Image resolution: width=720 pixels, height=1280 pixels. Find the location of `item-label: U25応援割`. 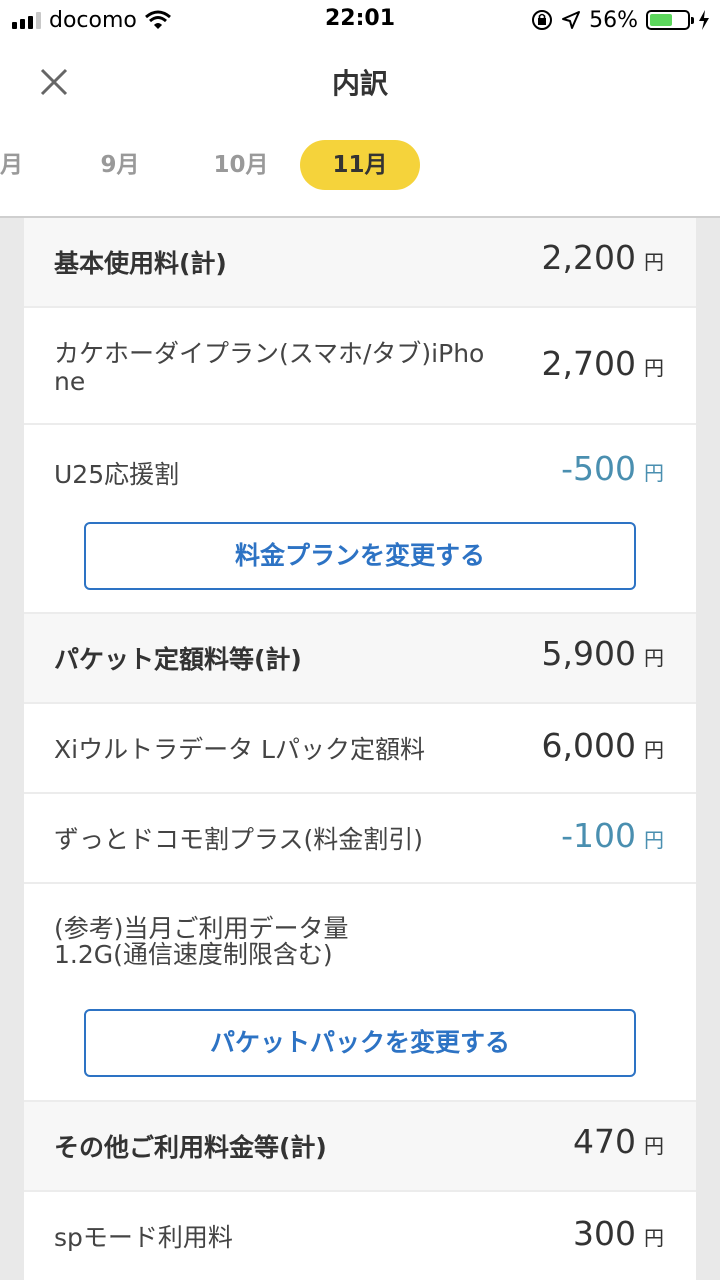

item-label: U25応援割 is located at coordinates (117, 474).